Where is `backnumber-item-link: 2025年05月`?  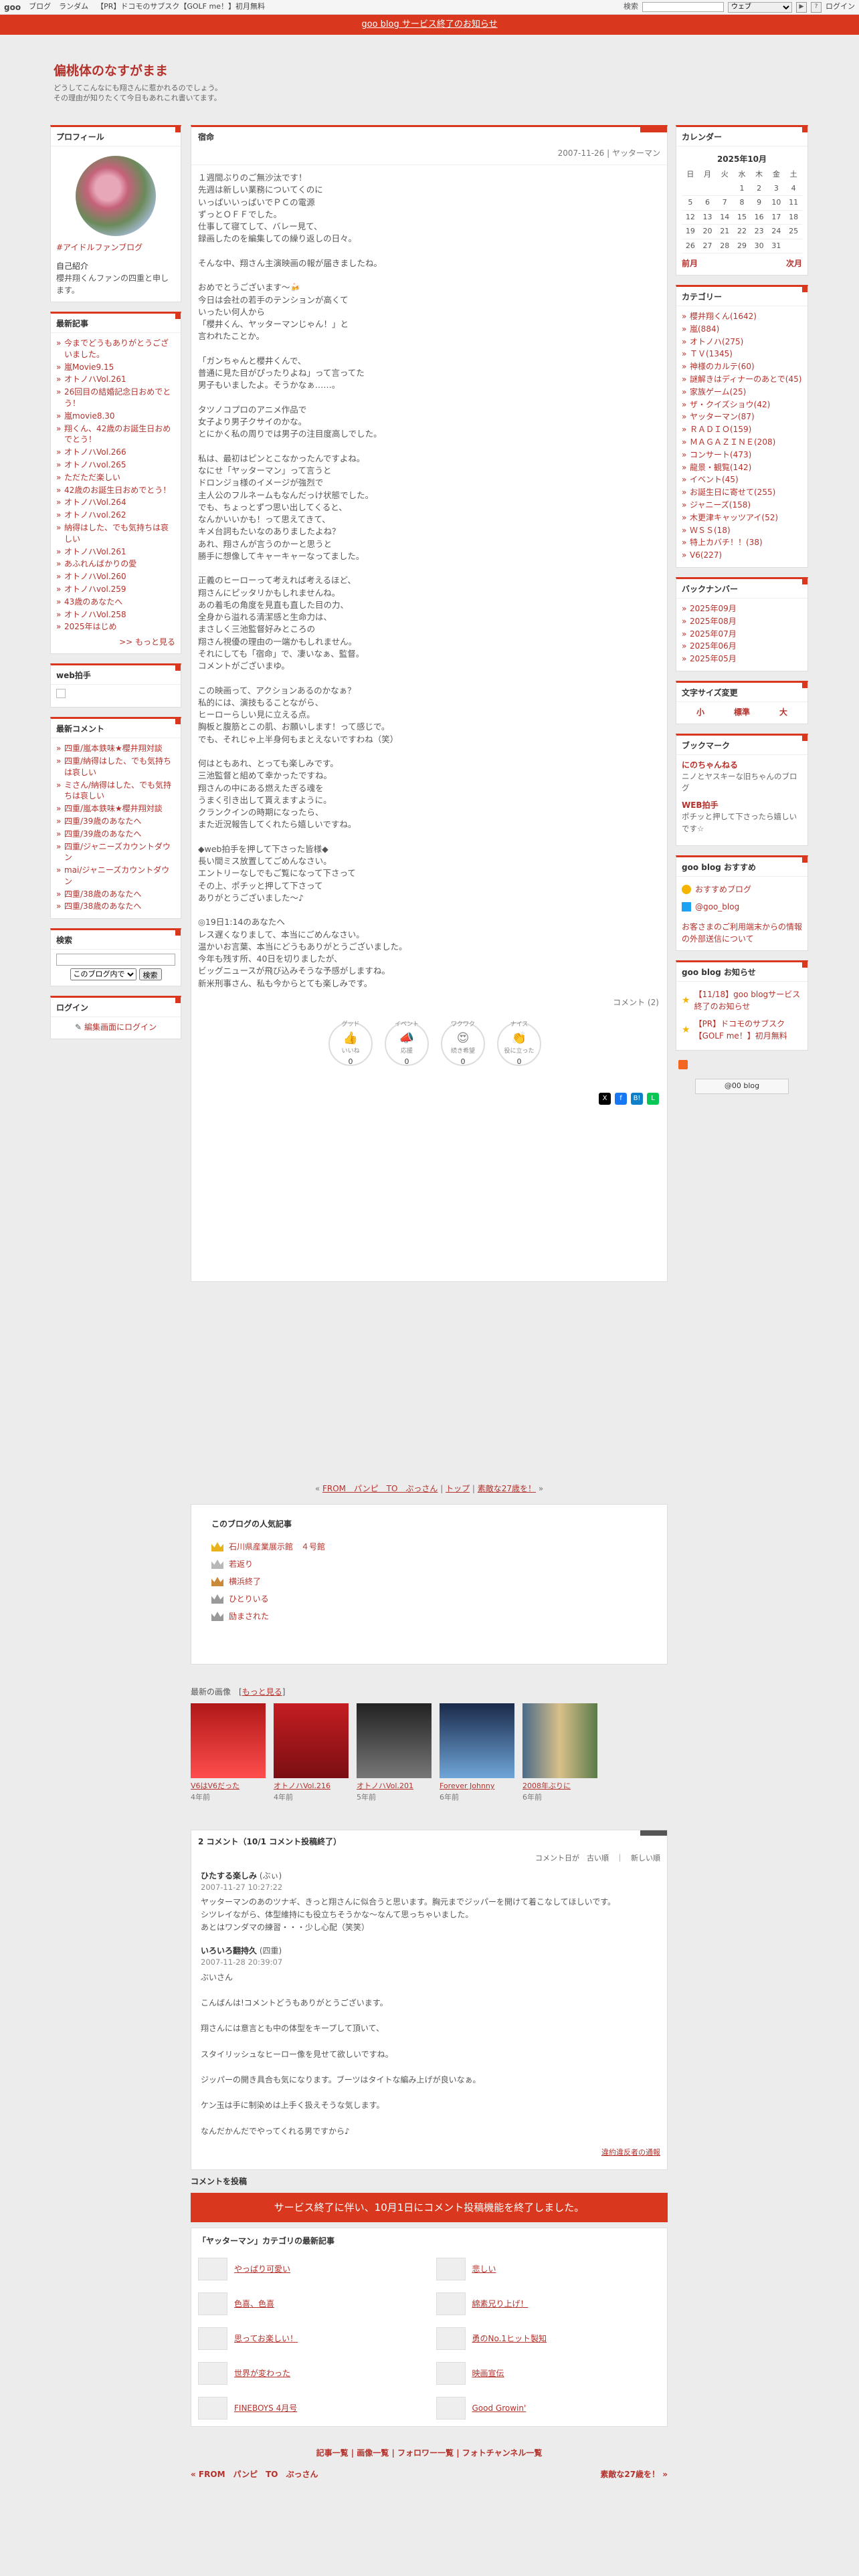 backnumber-item-link: 2025年05月 is located at coordinates (713, 658).